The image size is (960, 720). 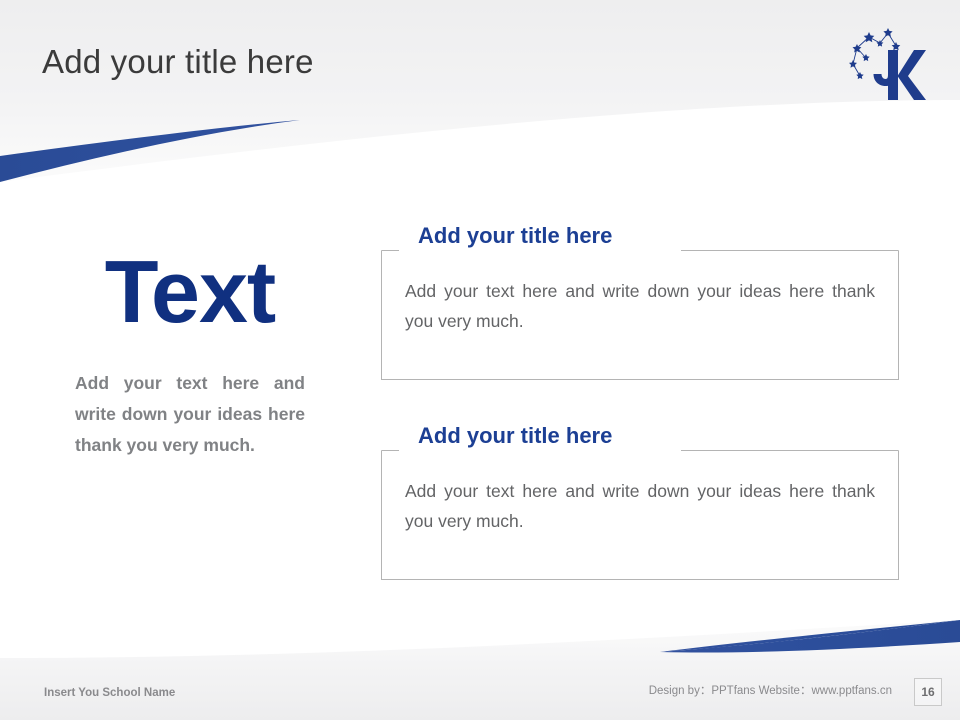 I want to click on footer-school-name: Insert You School Name, so click(x=110, y=693).